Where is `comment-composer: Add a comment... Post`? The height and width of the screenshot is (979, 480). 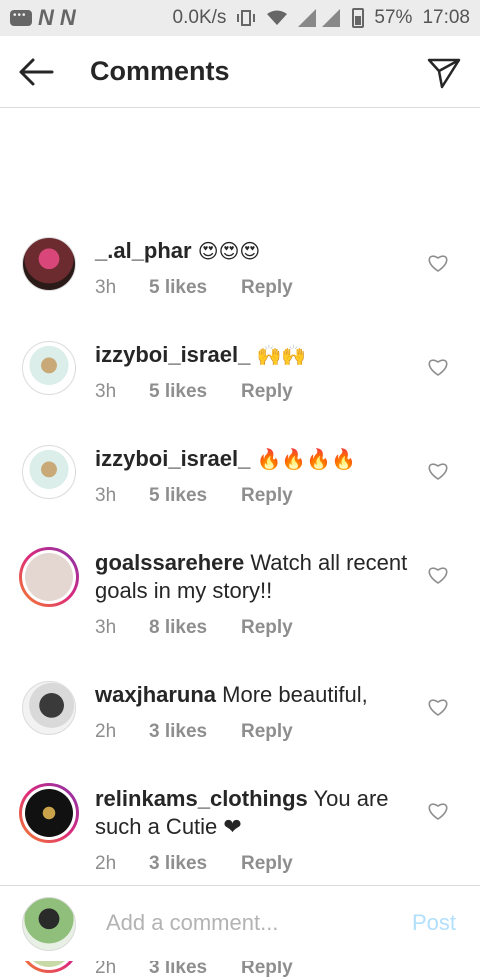 comment-composer: Add a comment... Post is located at coordinates (240, 923).